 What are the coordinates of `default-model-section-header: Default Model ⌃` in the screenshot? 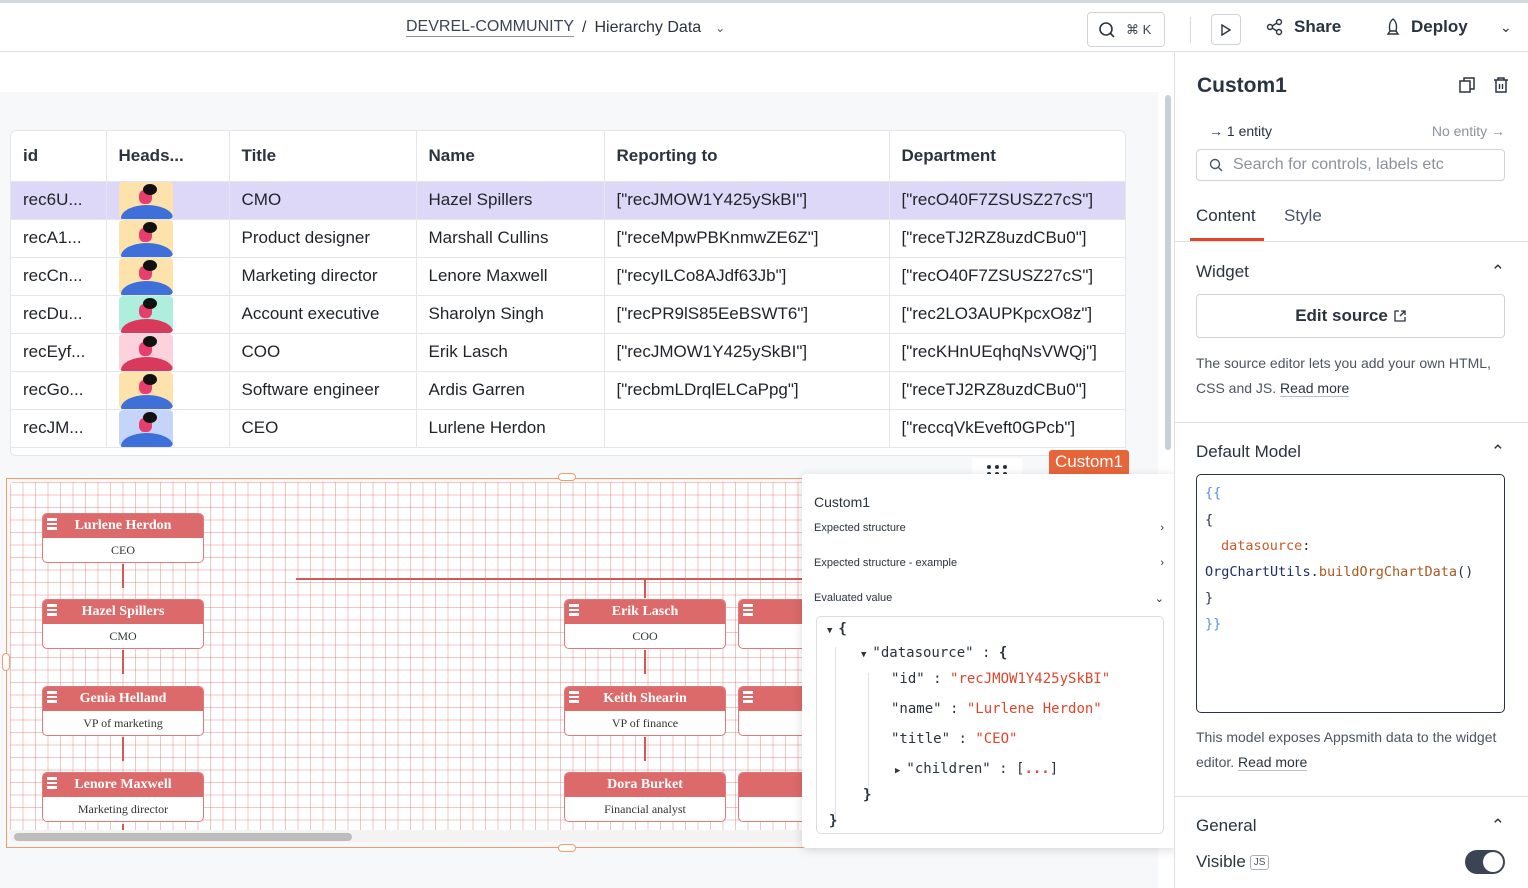 It's located at (1350, 452).